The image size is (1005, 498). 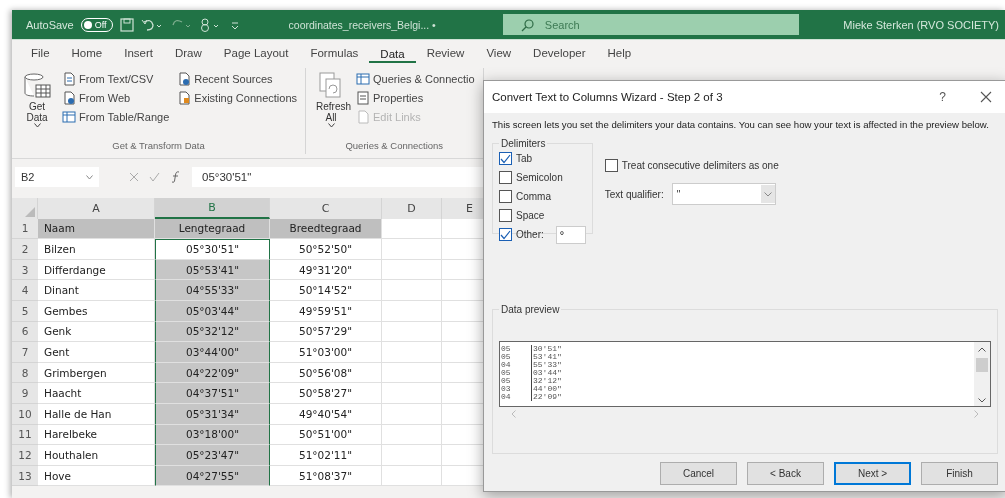 What do you see at coordinates (516, 389) in the screenshot?
I see `preview-cell: 03` at bounding box center [516, 389].